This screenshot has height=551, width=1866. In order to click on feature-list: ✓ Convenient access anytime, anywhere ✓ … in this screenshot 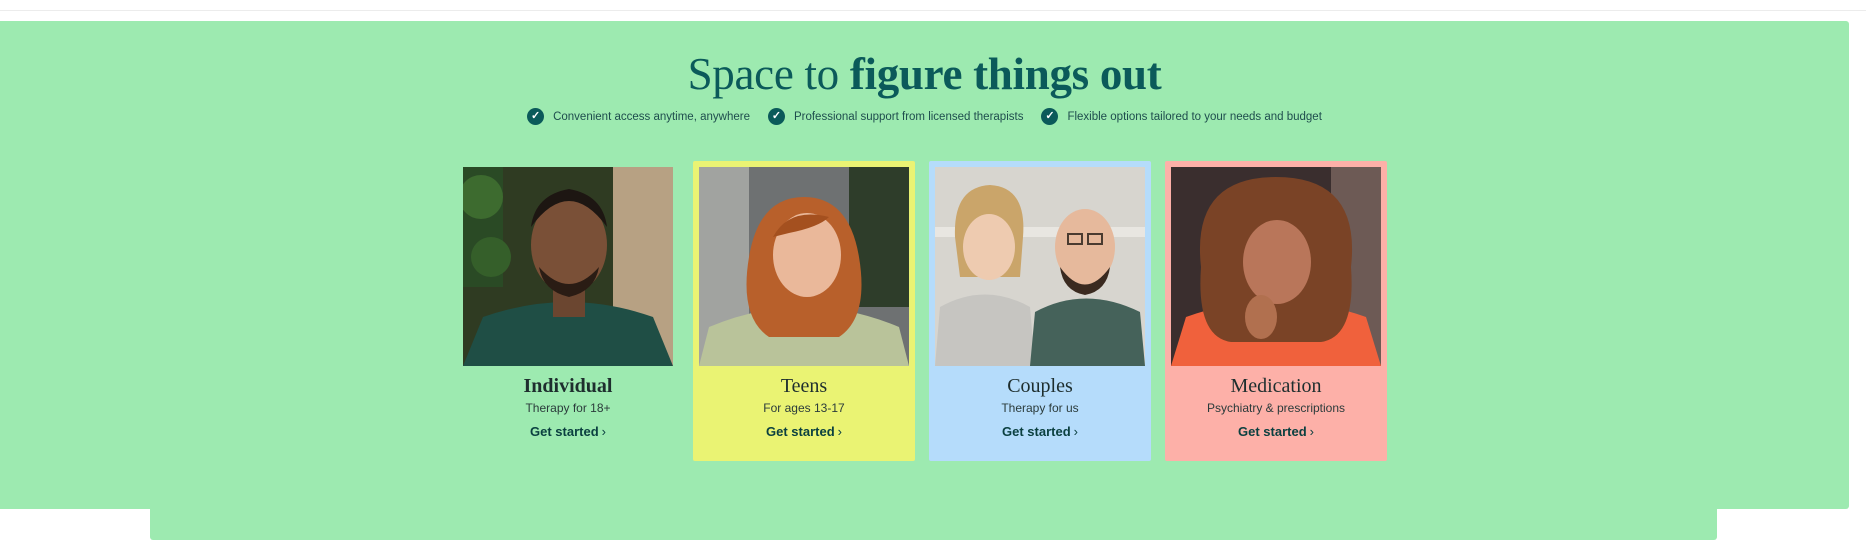, I will do `click(924, 116)`.